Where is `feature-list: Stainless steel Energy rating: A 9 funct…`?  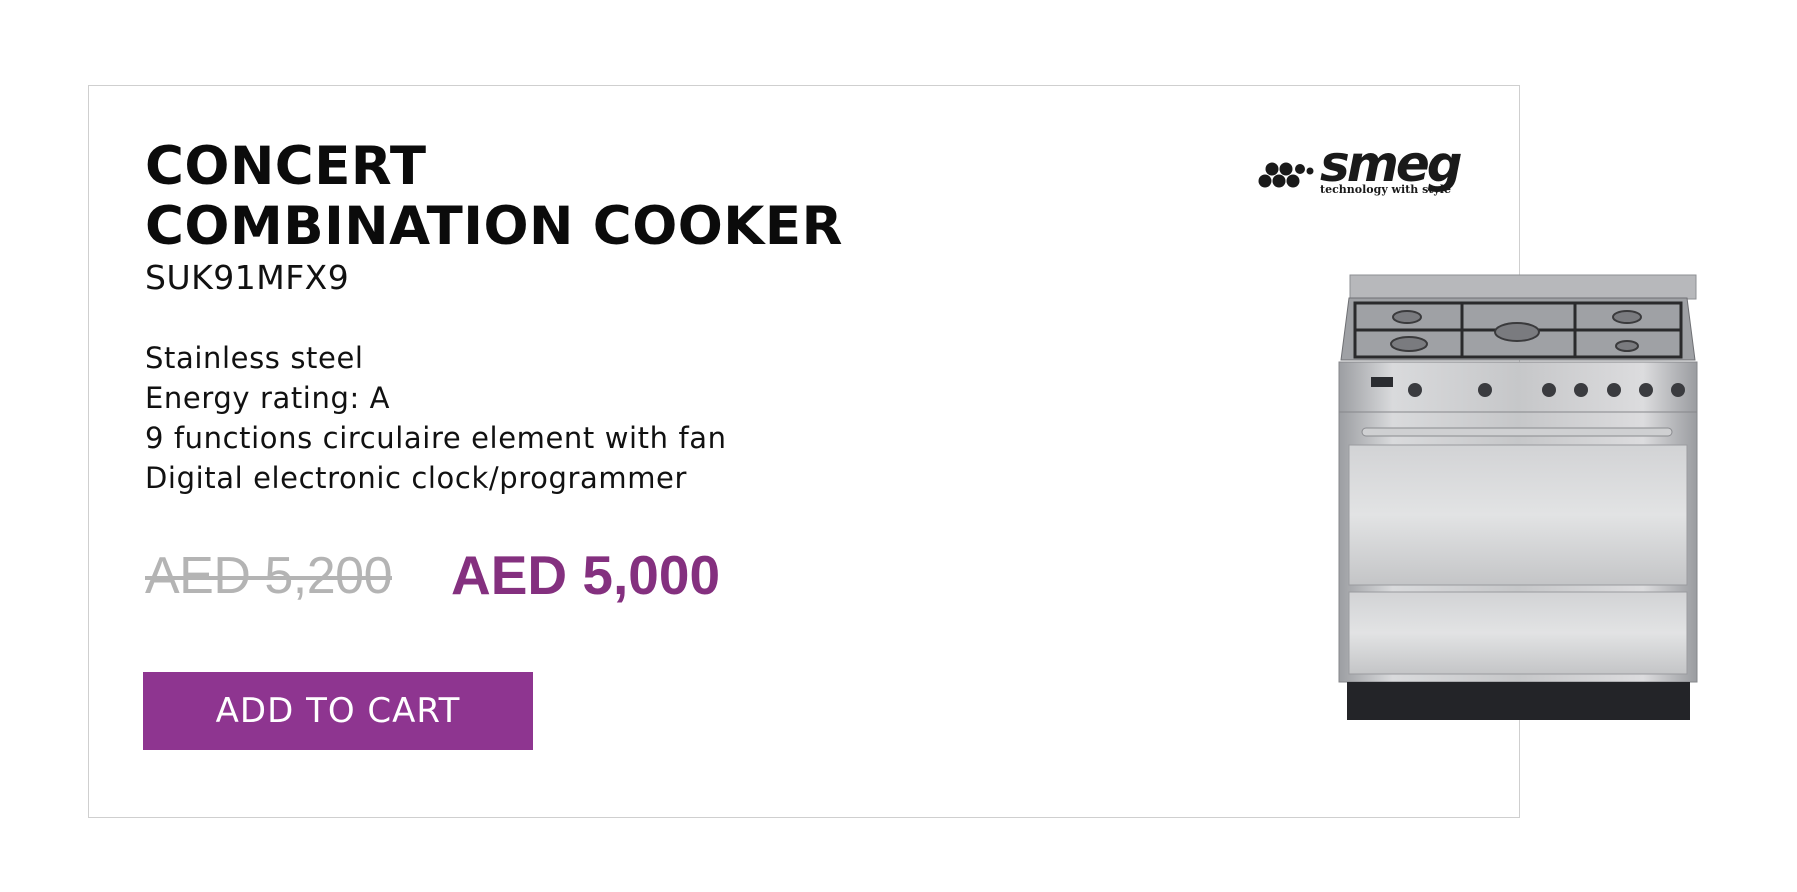 feature-list: Stainless steel Energy rating: A 9 funct… is located at coordinates (436, 418).